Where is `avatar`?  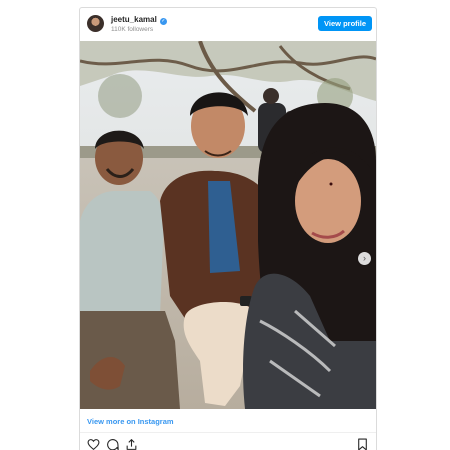 avatar is located at coordinates (95, 23).